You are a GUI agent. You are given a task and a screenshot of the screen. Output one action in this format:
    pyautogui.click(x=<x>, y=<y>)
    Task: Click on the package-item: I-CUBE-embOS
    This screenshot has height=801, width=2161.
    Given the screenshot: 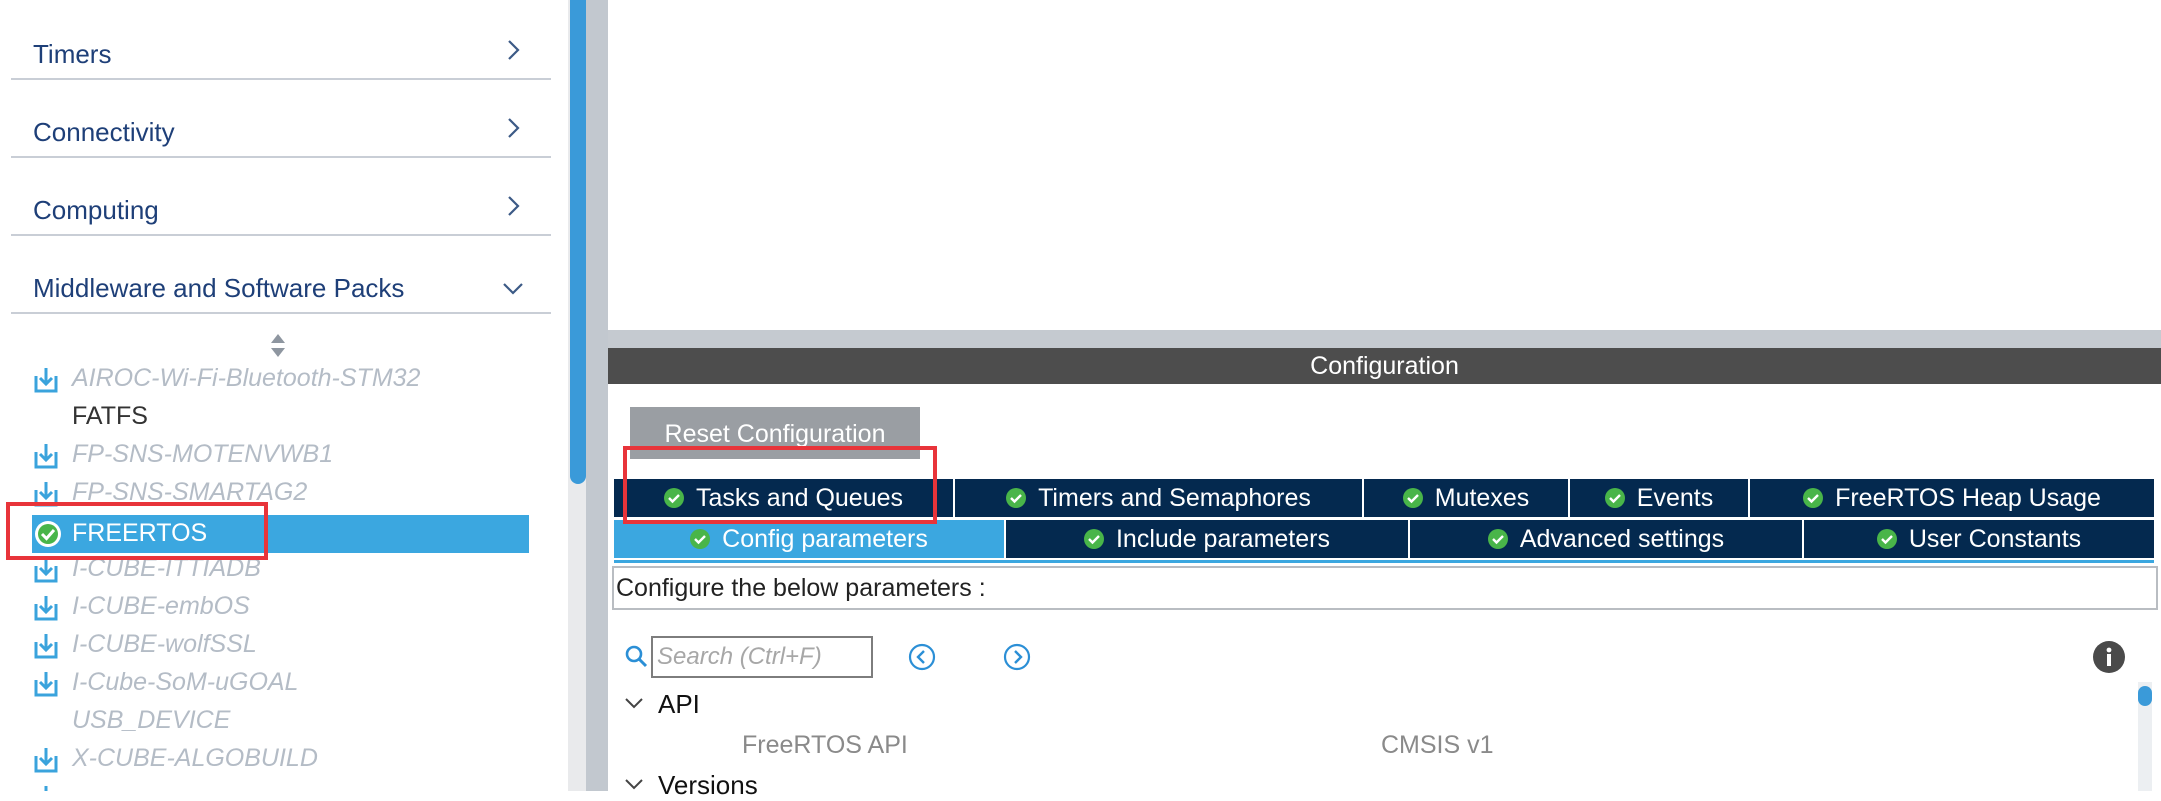 What is the action you would take?
    pyautogui.click(x=285, y=607)
    